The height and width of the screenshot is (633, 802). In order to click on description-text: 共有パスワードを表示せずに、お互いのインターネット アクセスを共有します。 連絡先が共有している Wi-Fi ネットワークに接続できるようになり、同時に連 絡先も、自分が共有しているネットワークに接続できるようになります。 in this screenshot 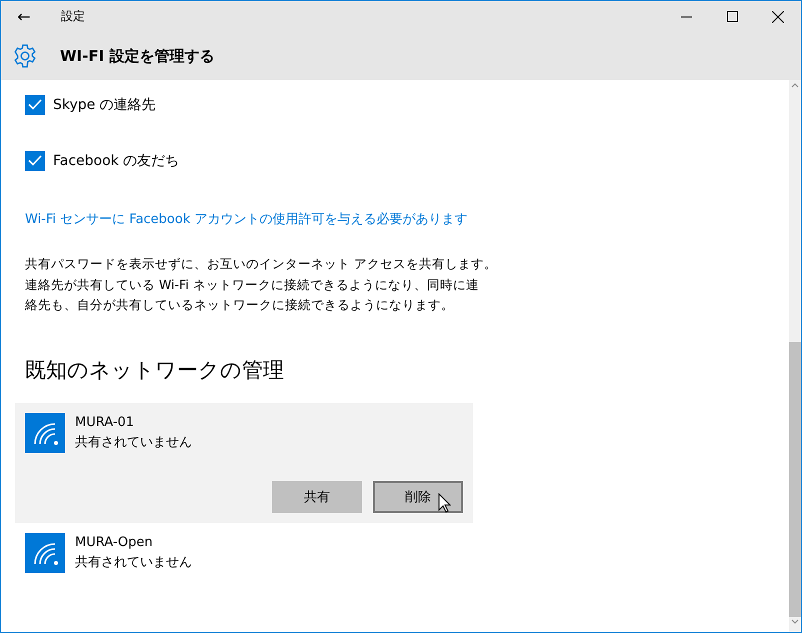, I will do `click(261, 284)`.